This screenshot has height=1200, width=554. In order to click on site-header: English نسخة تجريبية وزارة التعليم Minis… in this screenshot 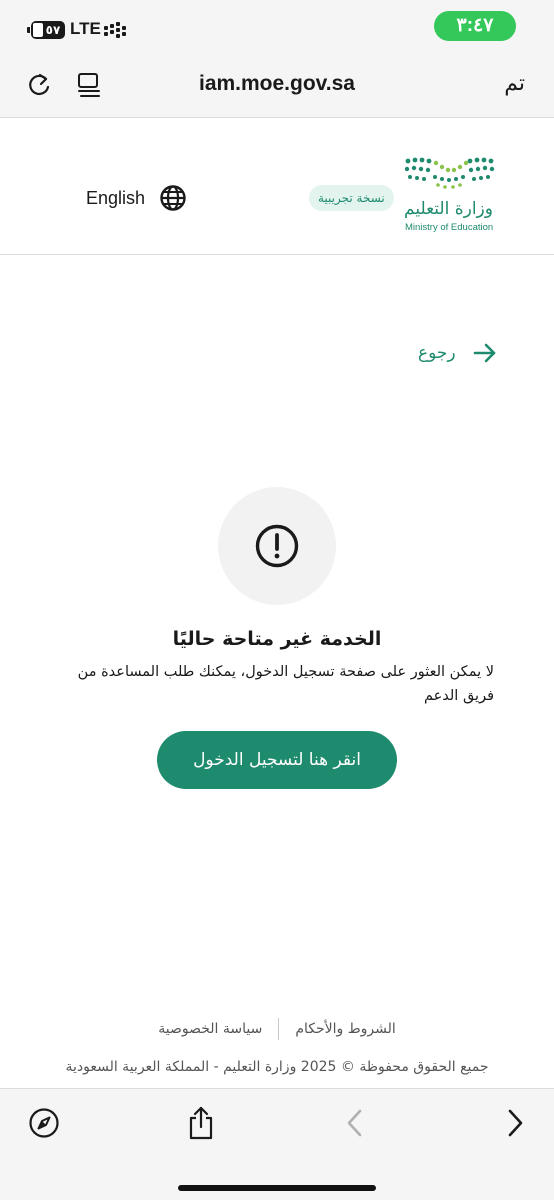, I will do `click(277, 187)`.